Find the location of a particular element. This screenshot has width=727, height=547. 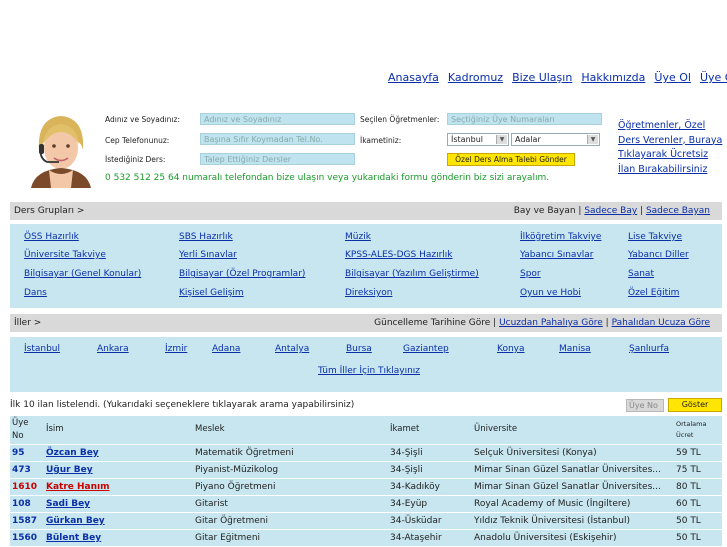

group-link: ÖSS Hazırlık is located at coordinates (51, 237).